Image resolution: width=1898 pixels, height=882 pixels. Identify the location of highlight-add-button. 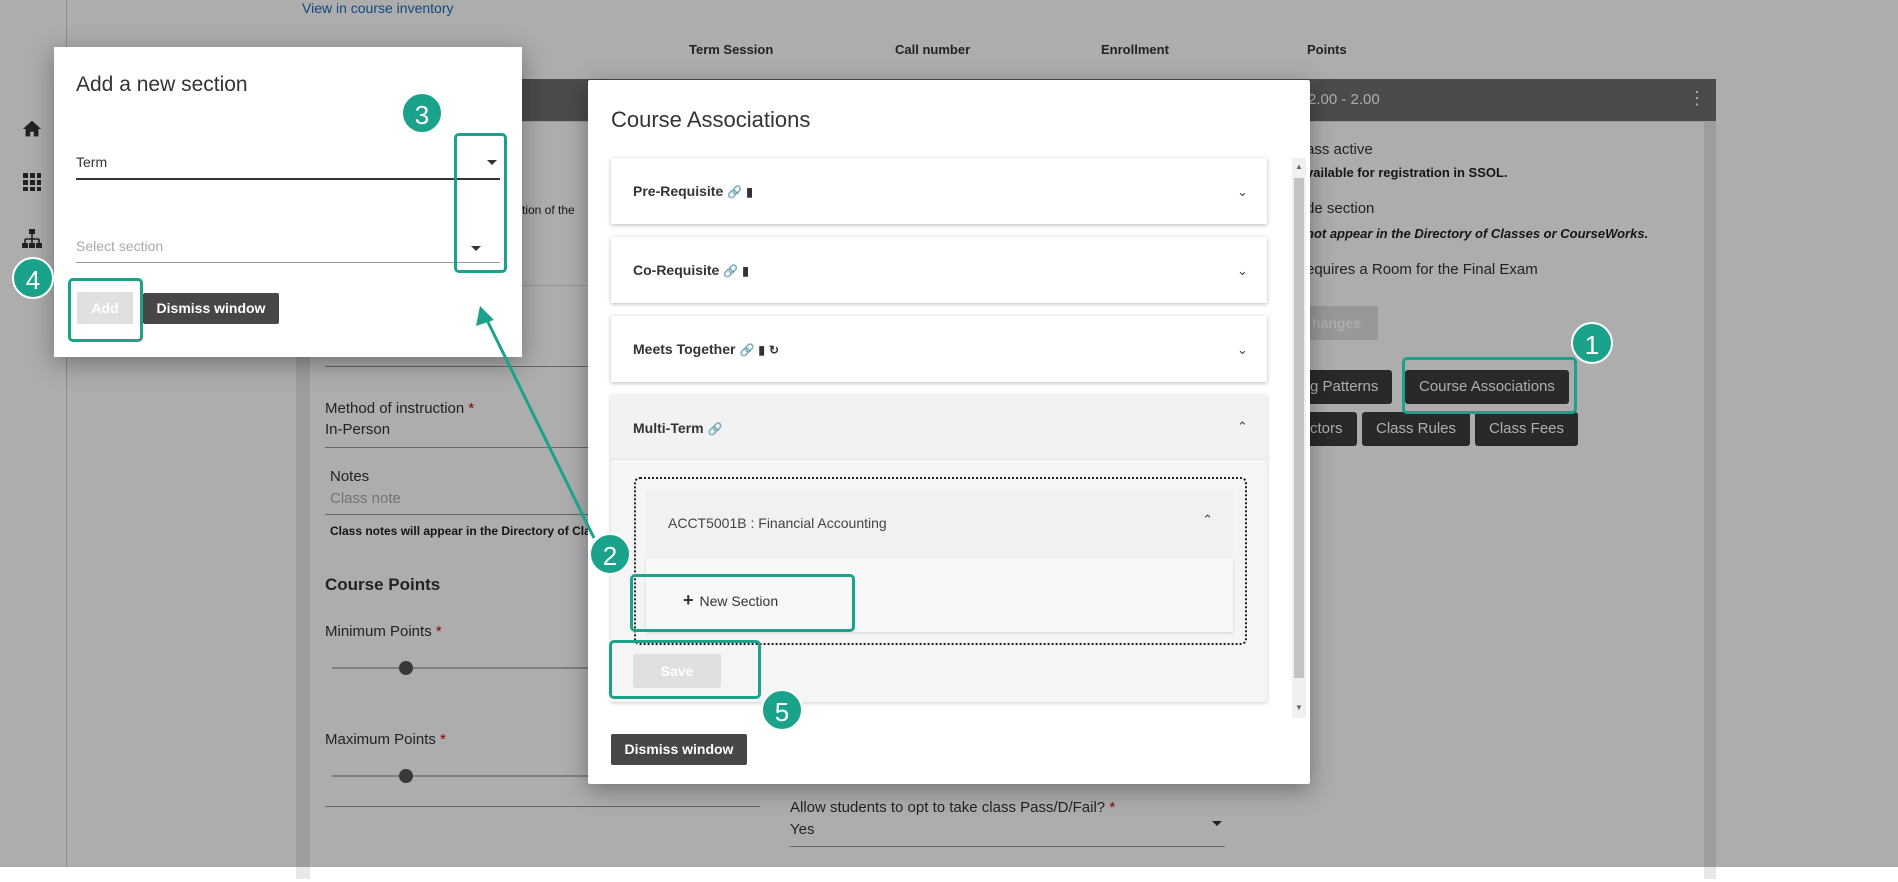
(105, 310).